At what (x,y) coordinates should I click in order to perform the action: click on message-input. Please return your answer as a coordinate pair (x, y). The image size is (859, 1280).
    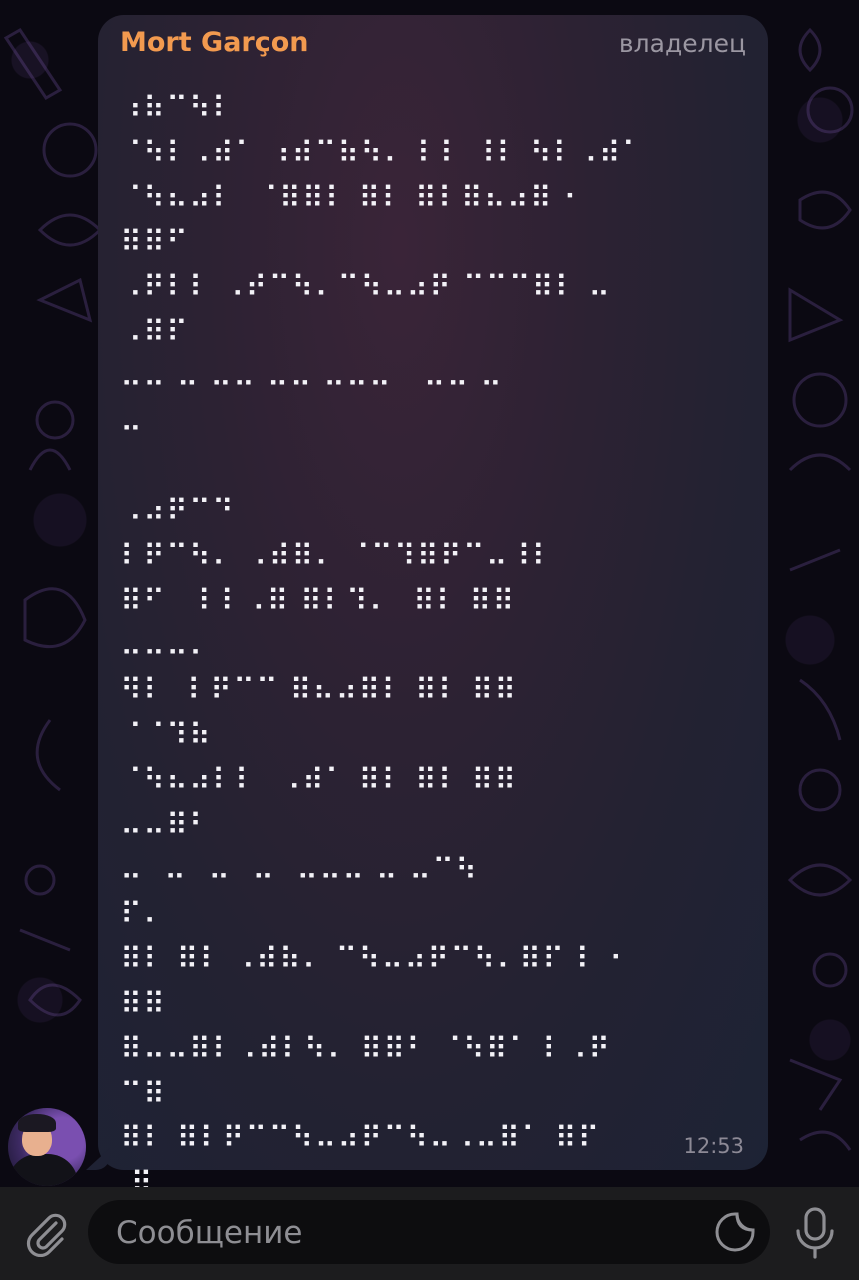
    Looking at the image, I should click on (406, 1233).